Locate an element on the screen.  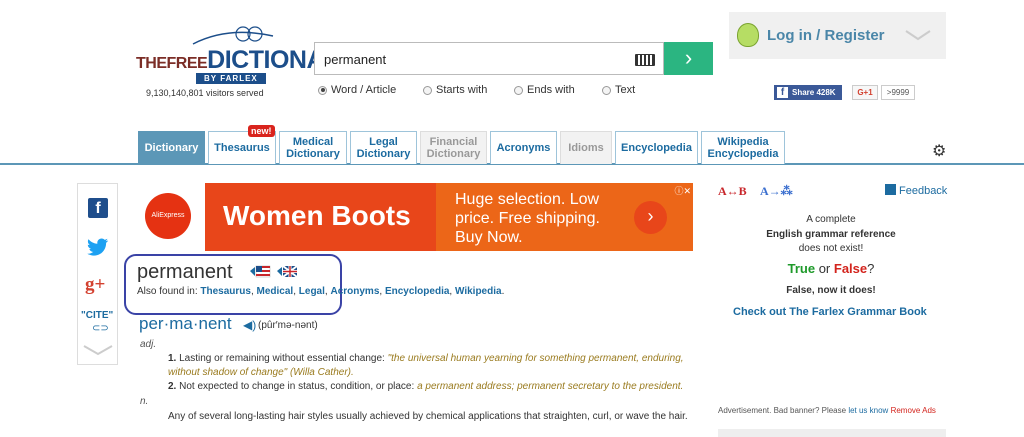
true-or-false: True or False? is located at coordinates (831, 268).